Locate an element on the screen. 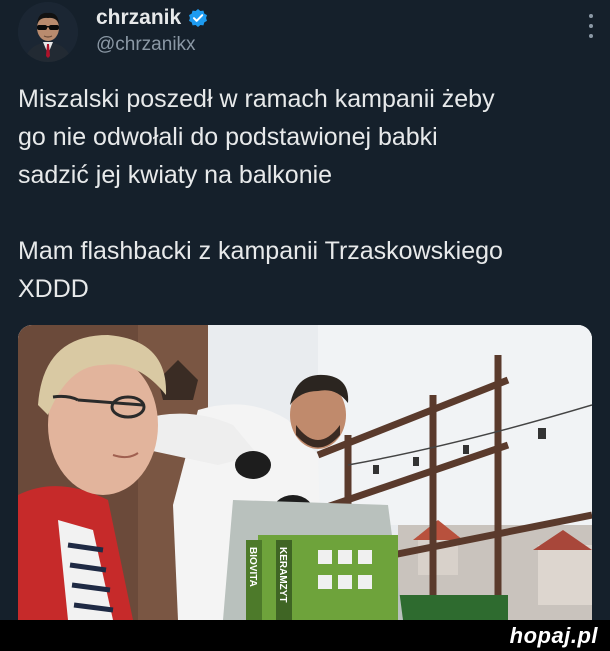 Image resolution: width=610 pixels, height=651 pixels. avatar is located at coordinates (48, 32).